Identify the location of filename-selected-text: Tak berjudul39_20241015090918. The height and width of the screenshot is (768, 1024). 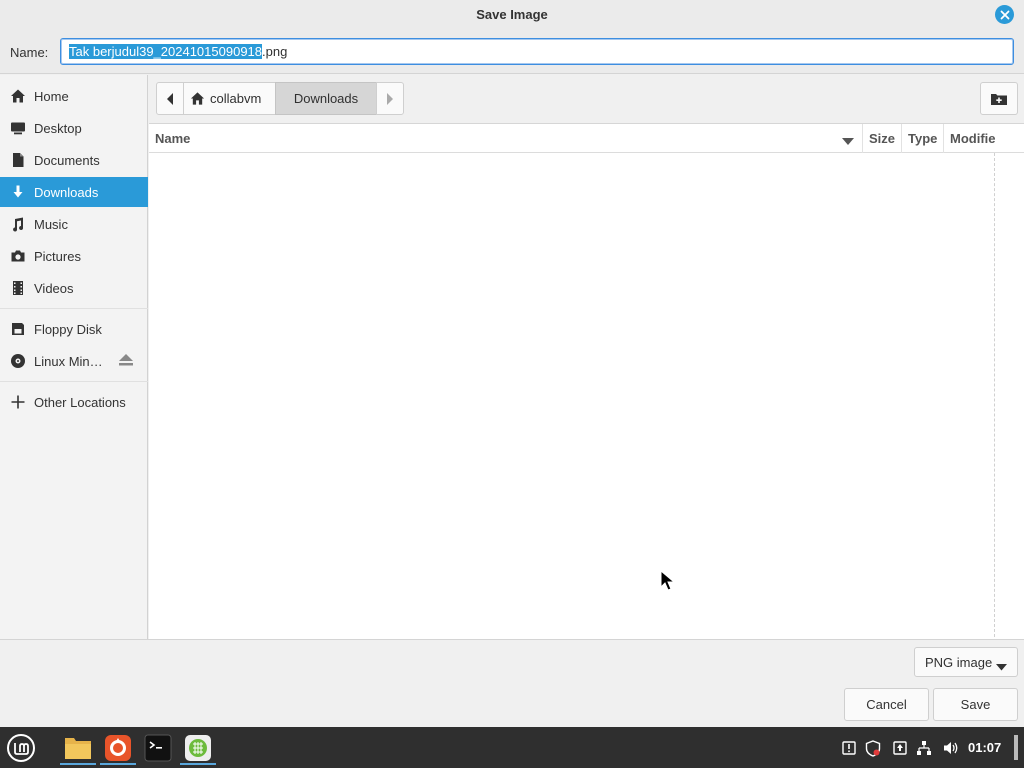
(166, 51).